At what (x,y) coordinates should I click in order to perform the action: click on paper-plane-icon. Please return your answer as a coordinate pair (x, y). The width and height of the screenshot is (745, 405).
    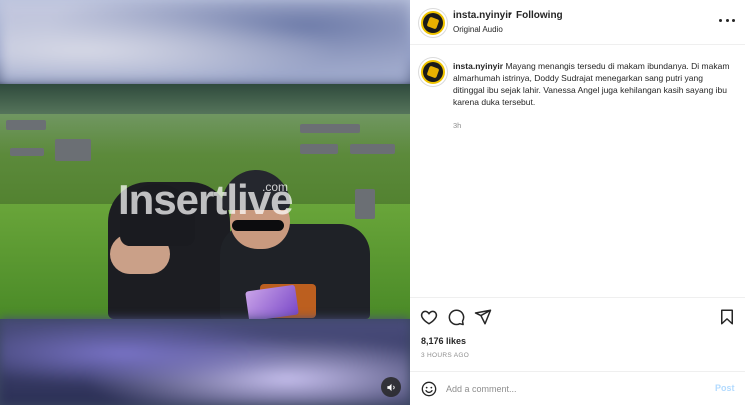
    Looking at the image, I should click on (483, 317).